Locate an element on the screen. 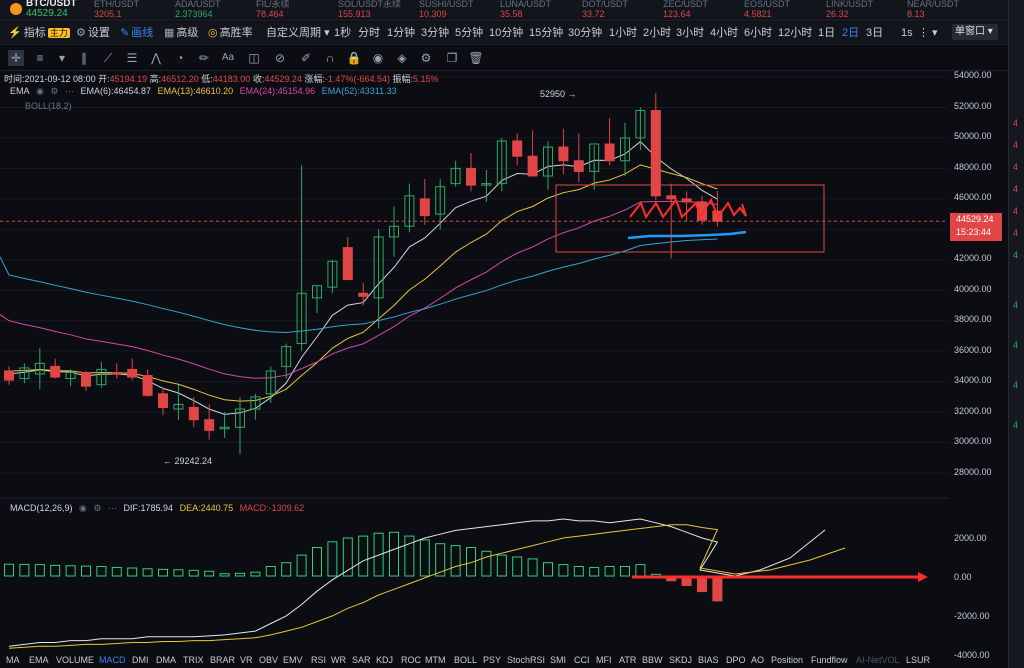  ticker-item: SOL/USDT永续 155.913 is located at coordinates (369, 10).